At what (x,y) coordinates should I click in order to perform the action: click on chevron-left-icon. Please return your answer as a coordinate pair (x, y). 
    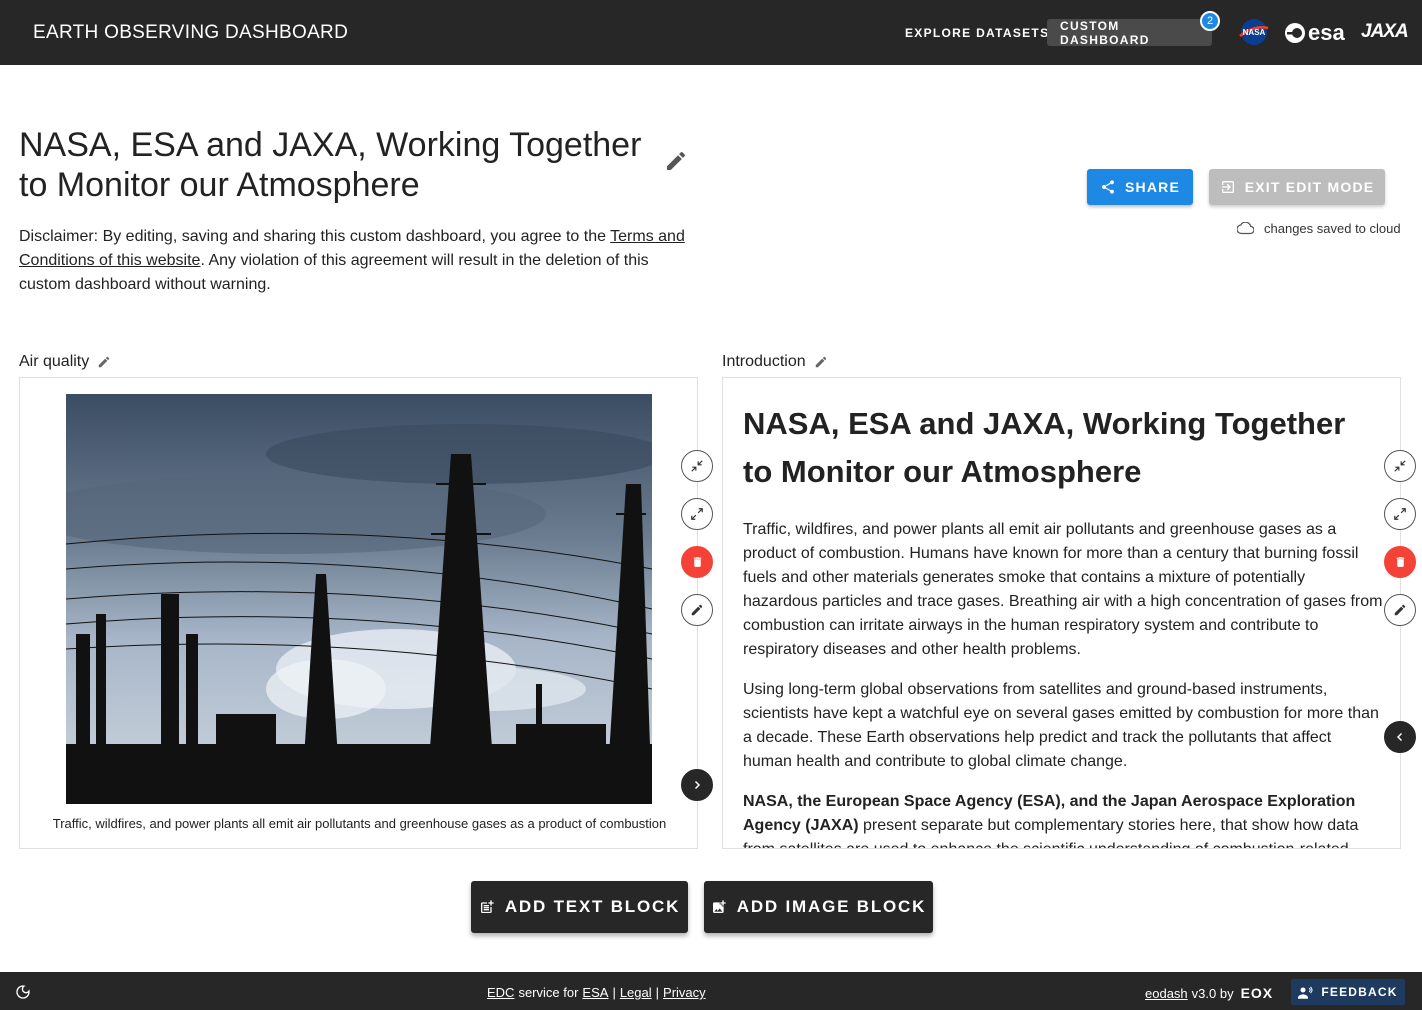
    Looking at the image, I should click on (1399, 737).